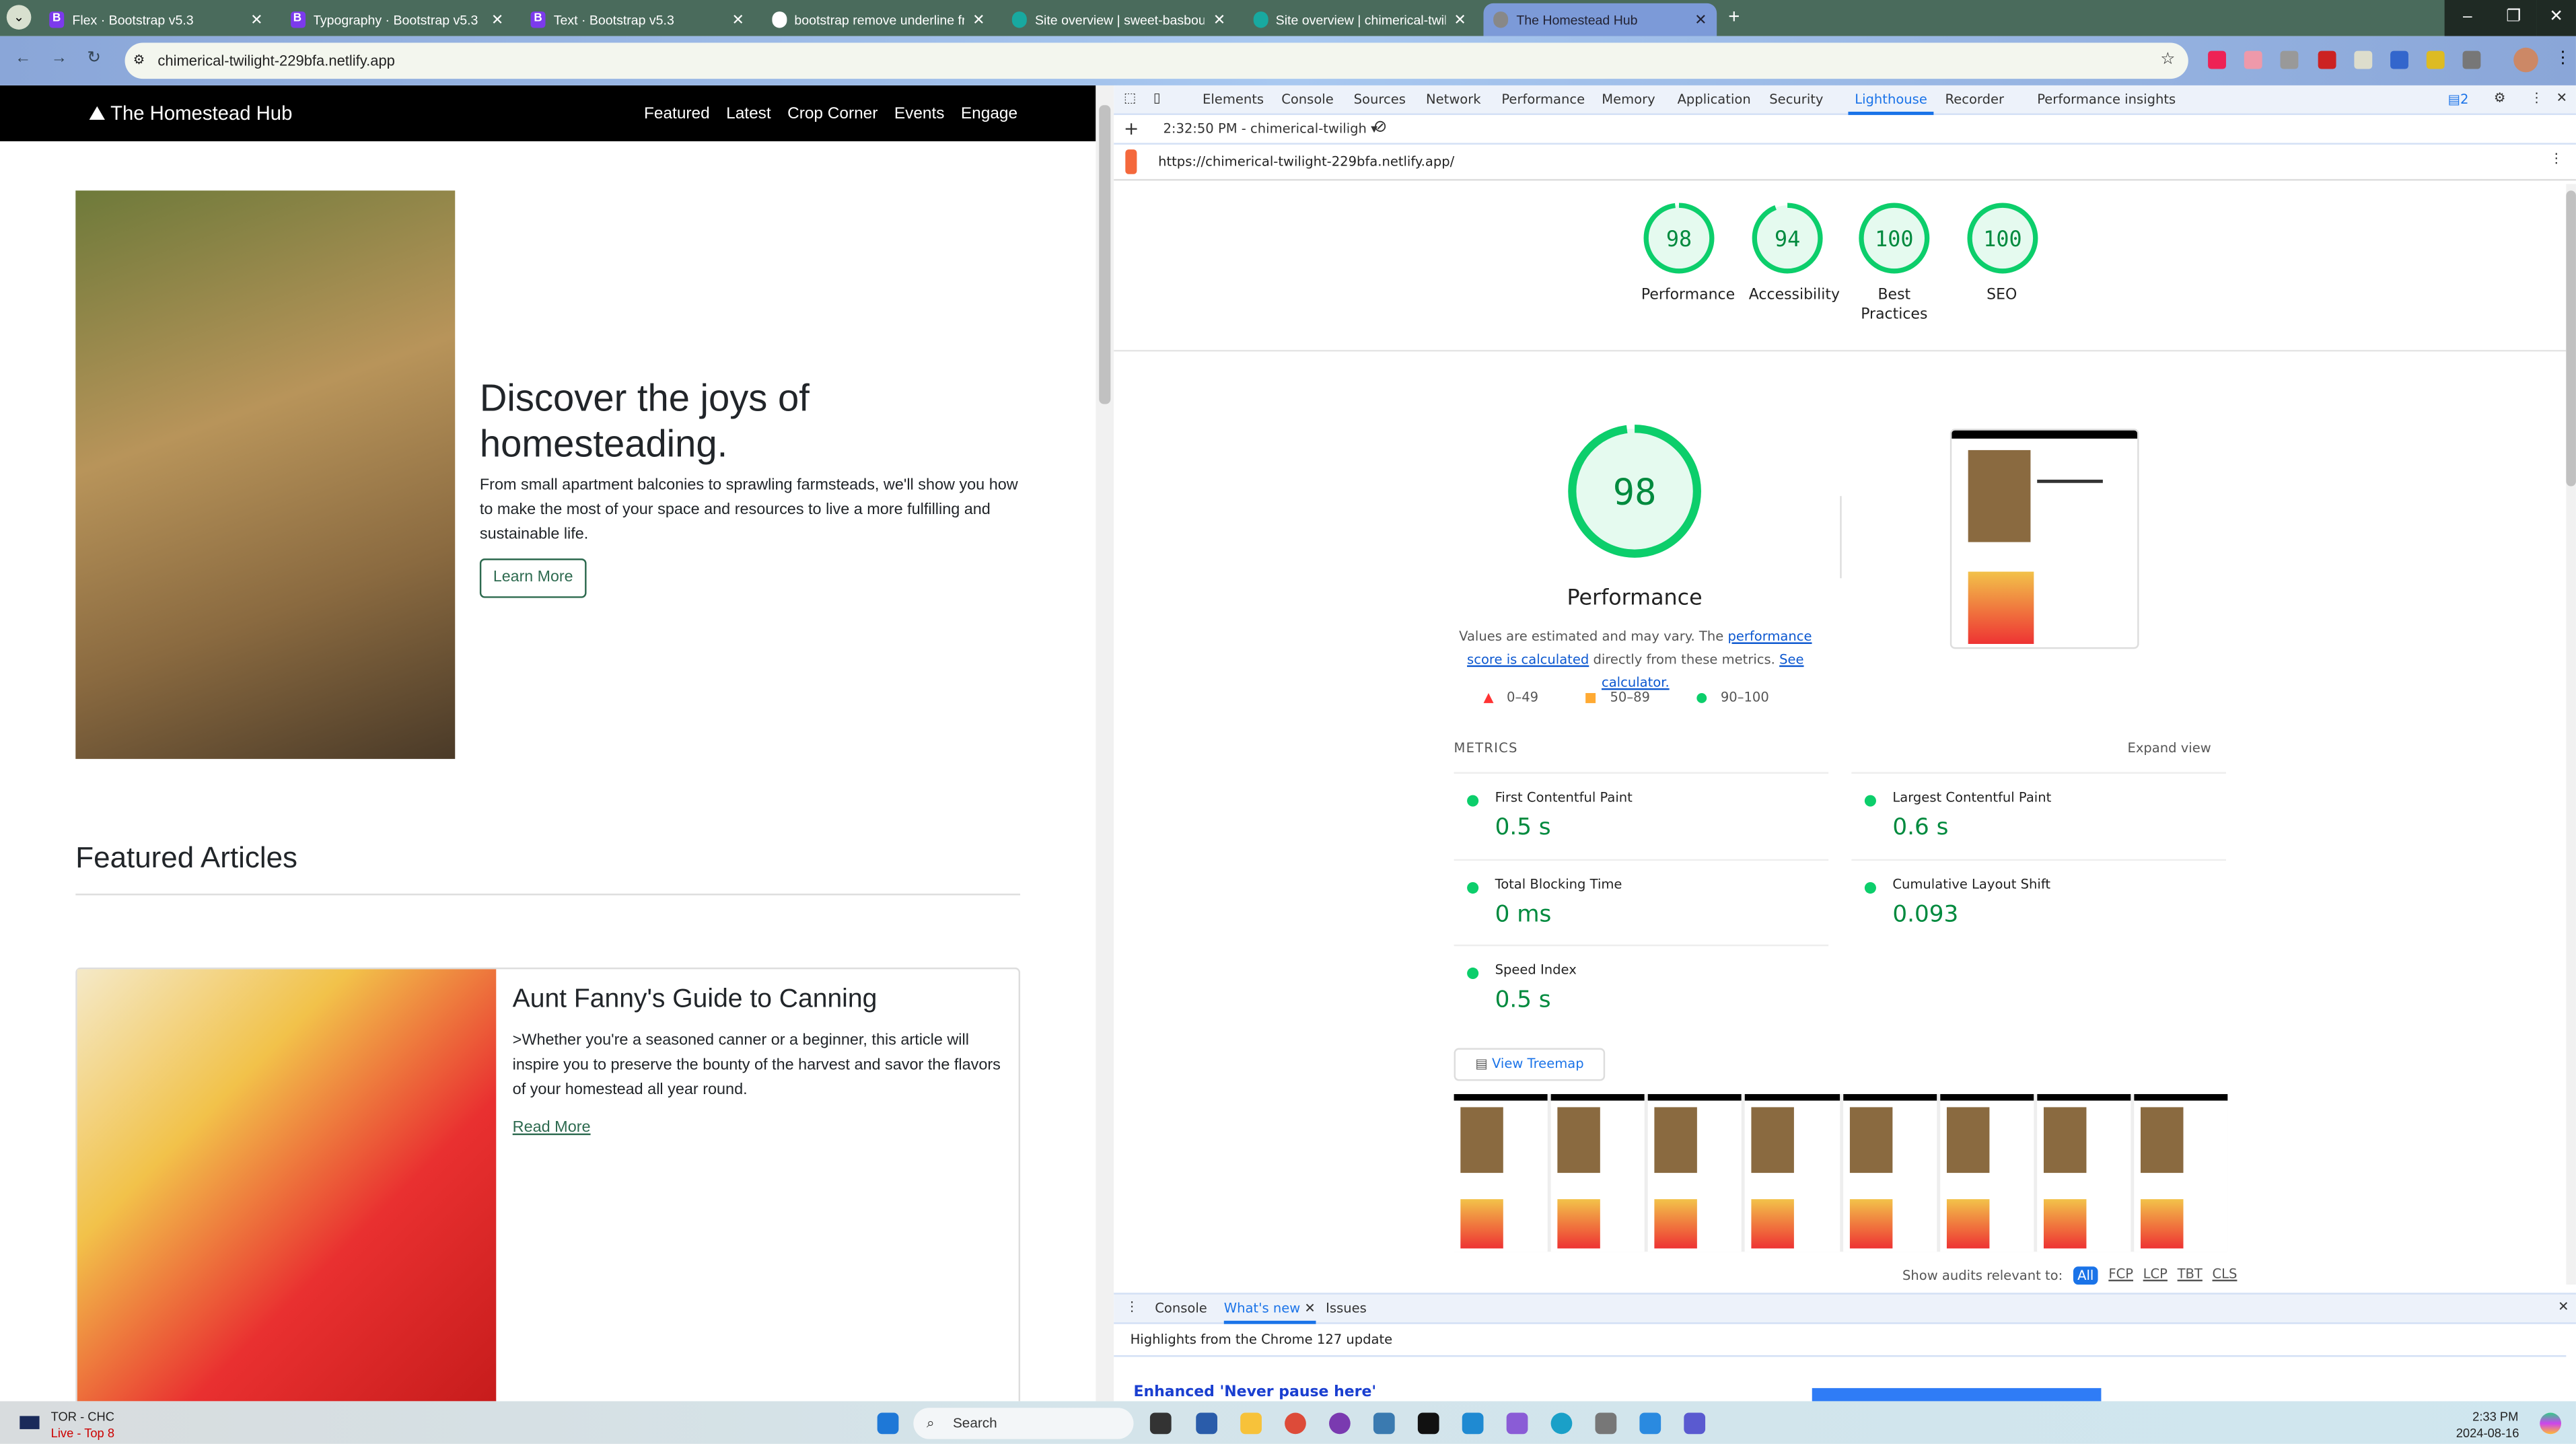 This screenshot has height=1444, width=2576. I want to click on inspect-element-icon: ⬚, so click(1130, 97).